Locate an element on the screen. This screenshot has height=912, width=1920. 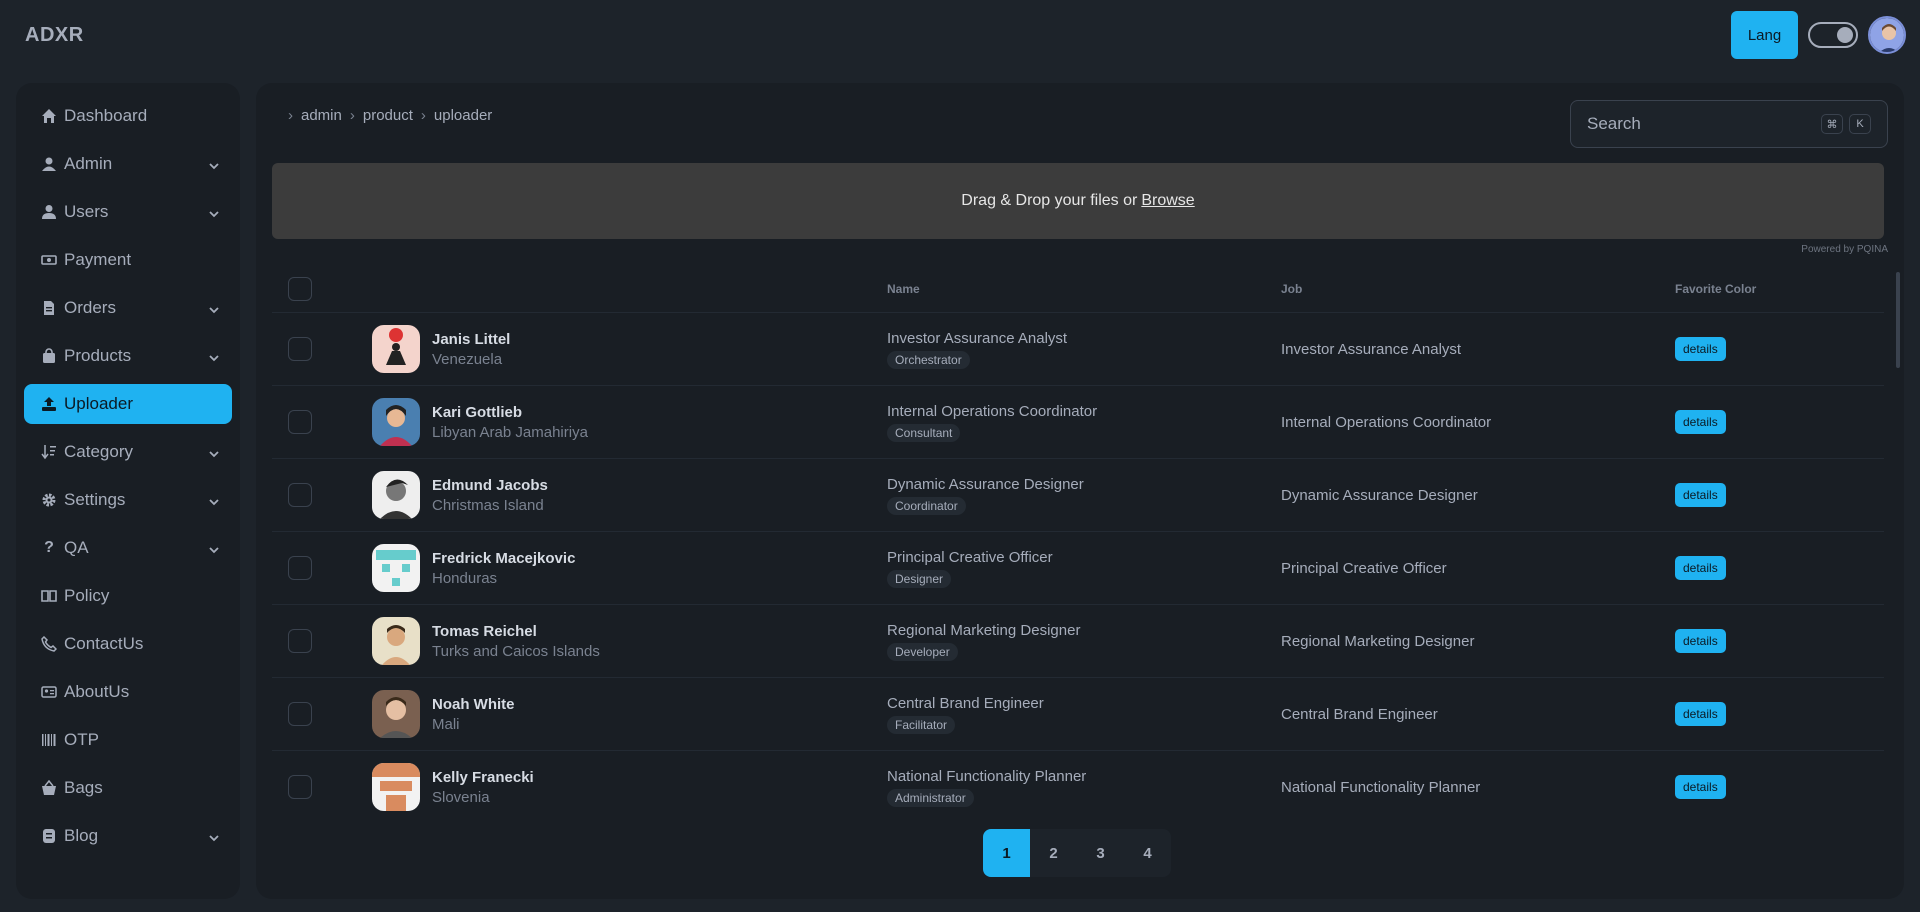
person-name: Edmund Jacobs is located at coordinates (490, 485).